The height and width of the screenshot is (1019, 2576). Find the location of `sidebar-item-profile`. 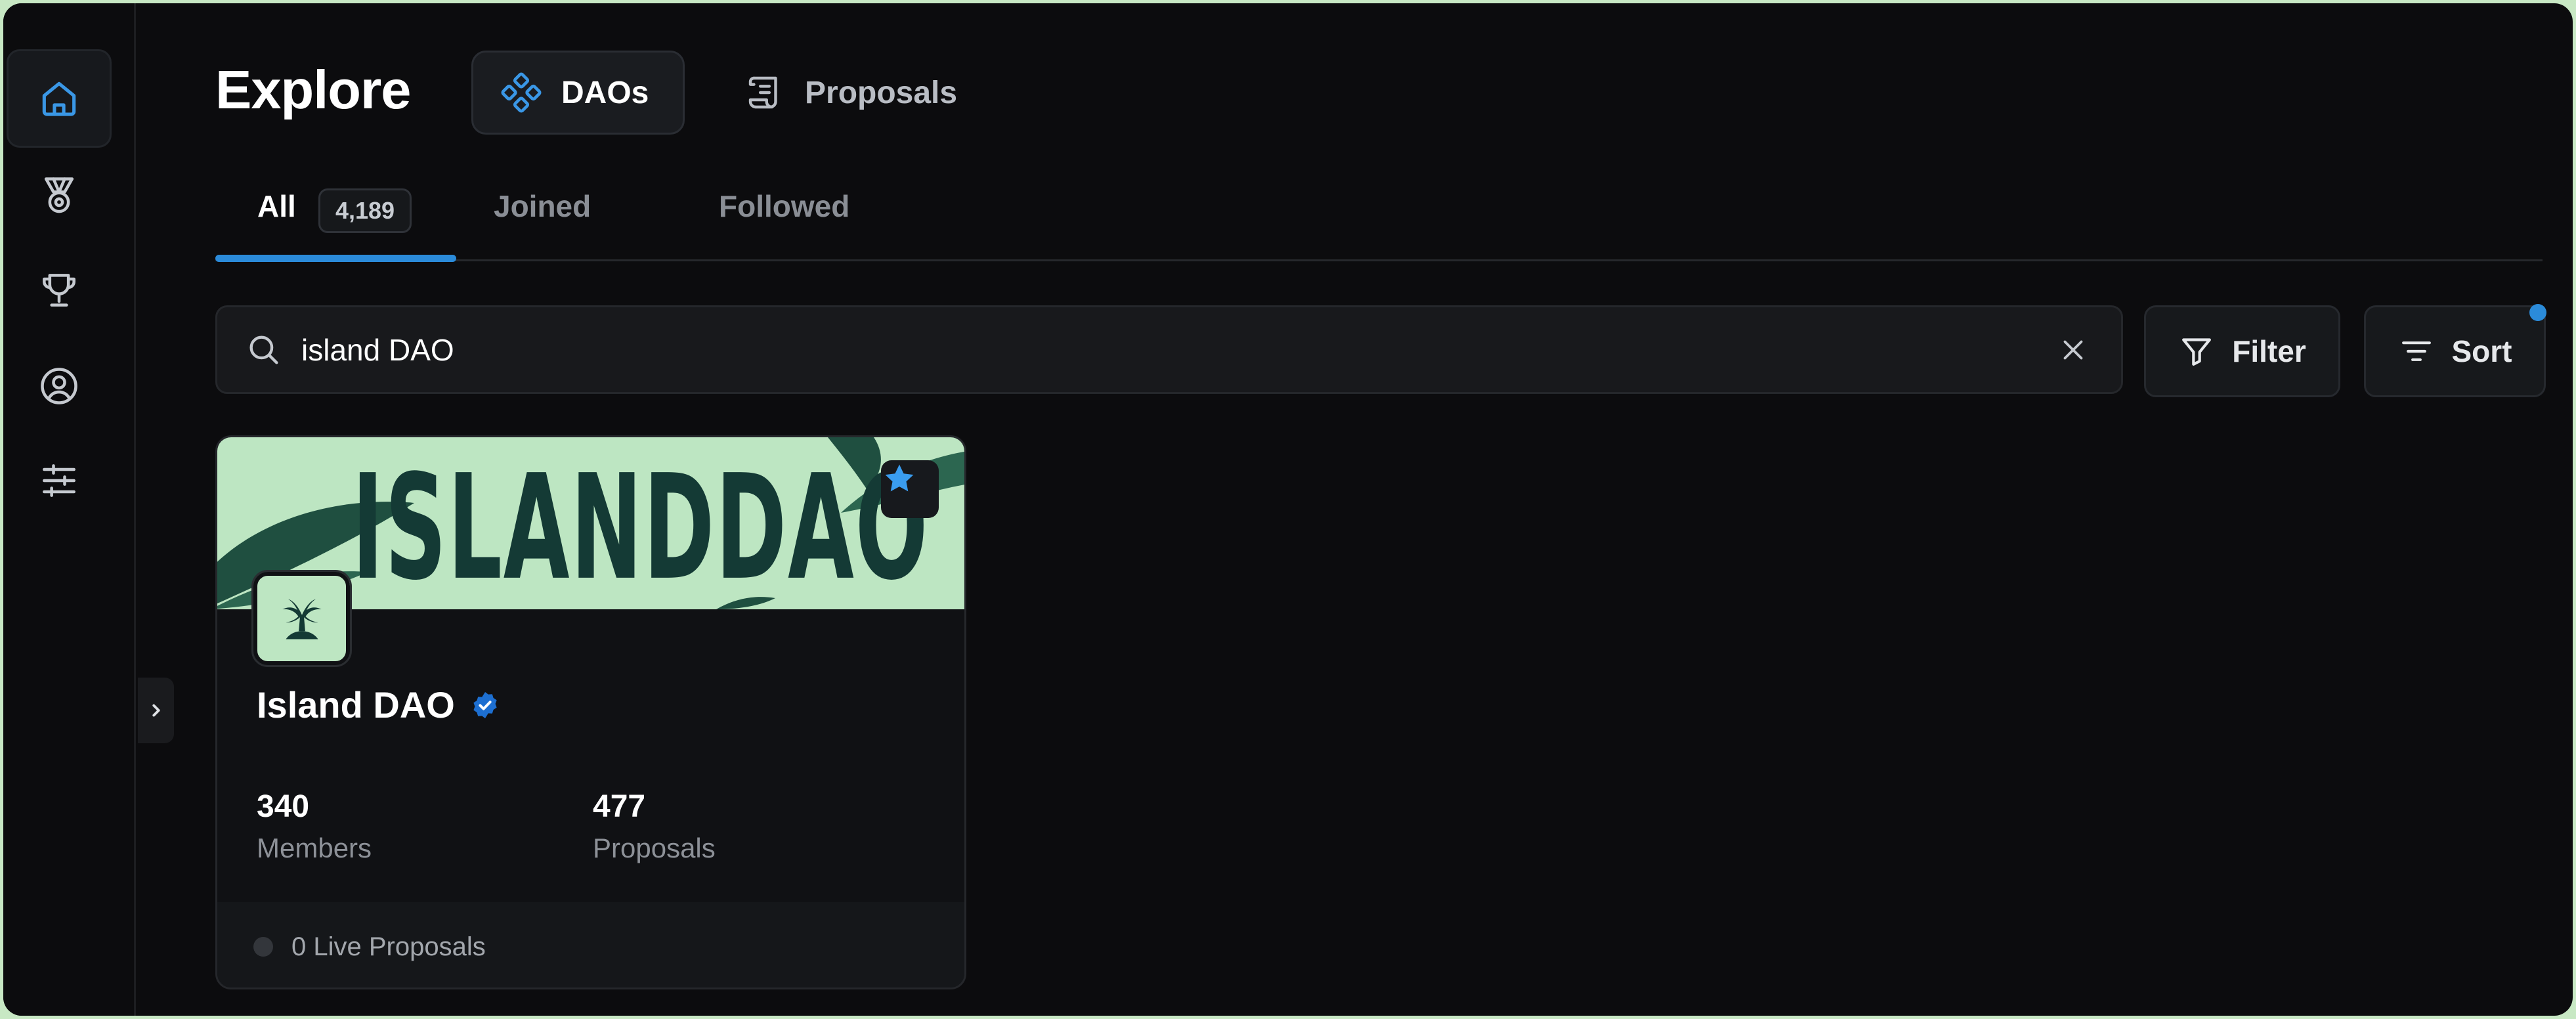

sidebar-item-profile is located at coordinates (59, 386).